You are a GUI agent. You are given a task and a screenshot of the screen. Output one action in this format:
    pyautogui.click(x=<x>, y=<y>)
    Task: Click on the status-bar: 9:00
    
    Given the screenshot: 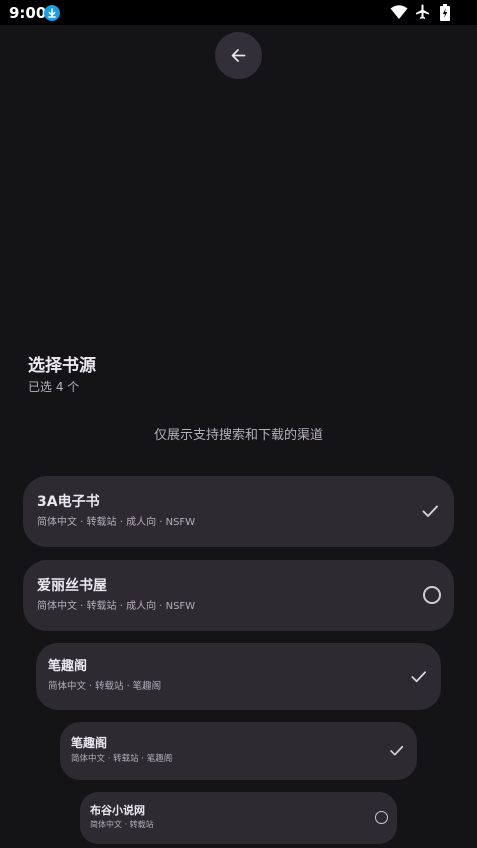 What is the action you would take?
    pyautogui.click(x=238, y=12)
    